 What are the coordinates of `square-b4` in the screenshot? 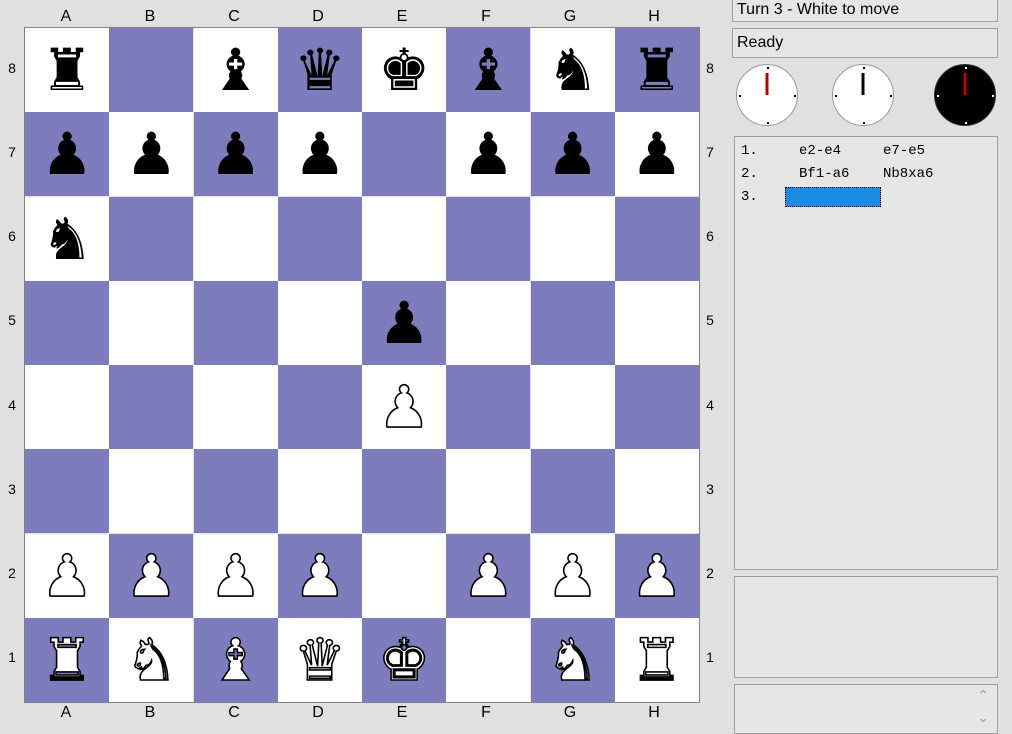 It's located at (151, 407).